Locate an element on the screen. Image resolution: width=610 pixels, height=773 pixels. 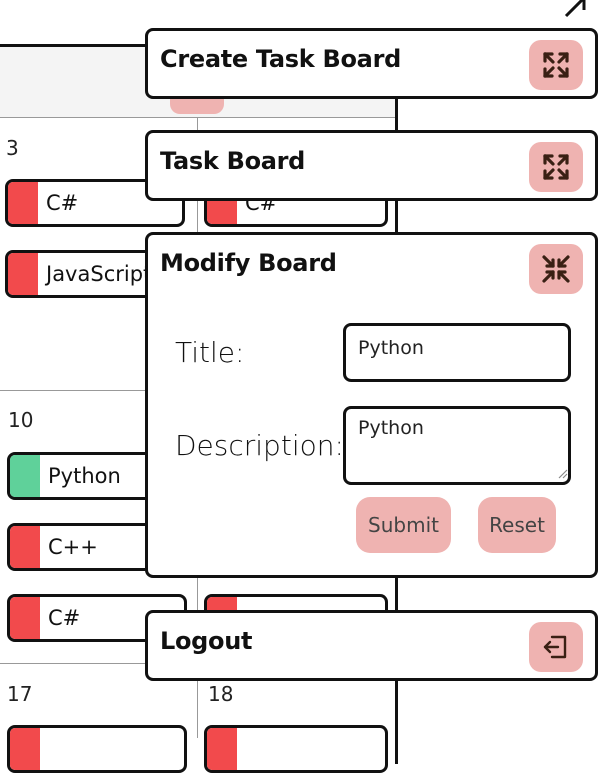
collapse-icon is located at coordinates (556, 269).